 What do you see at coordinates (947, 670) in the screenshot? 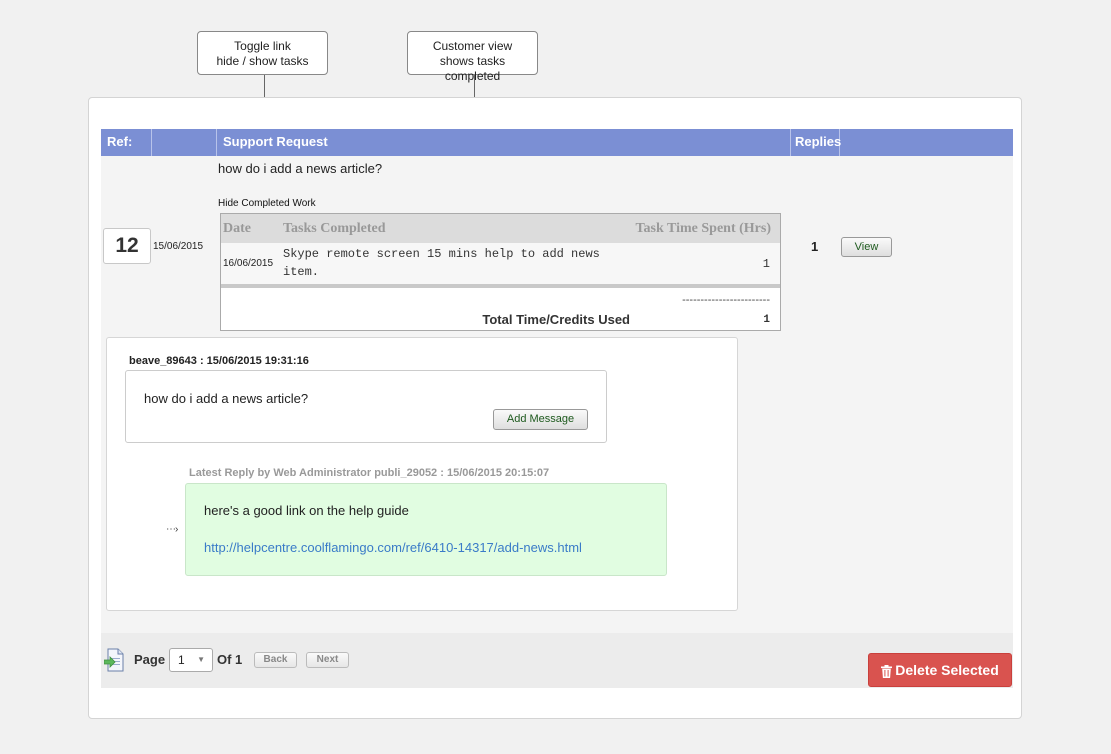
I see `delete-selected-label: Delete Selected` at bounding box center [947, 670].